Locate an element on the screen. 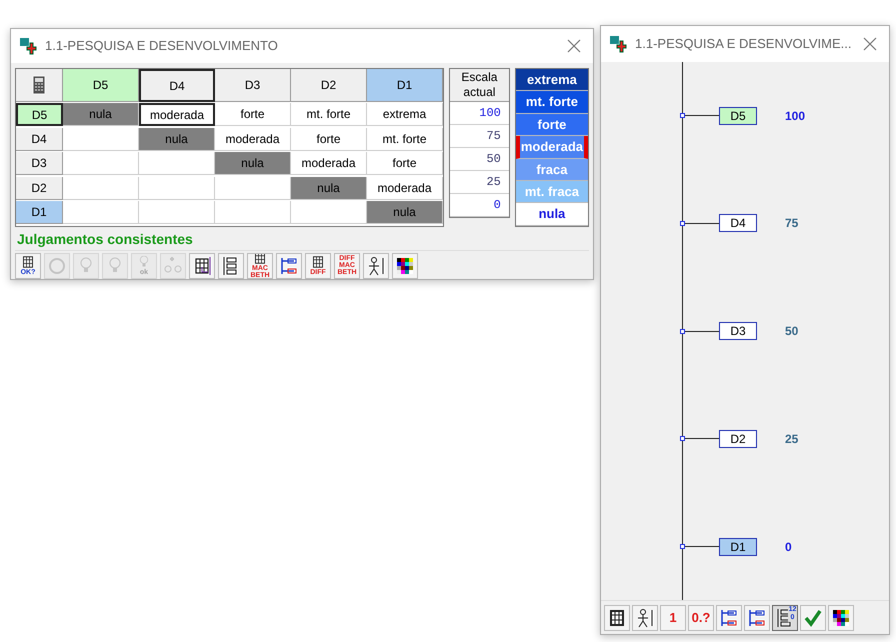 The height and width of the screenshot is (642, 896). row-header: D5 is located at coordinates (39, 114).